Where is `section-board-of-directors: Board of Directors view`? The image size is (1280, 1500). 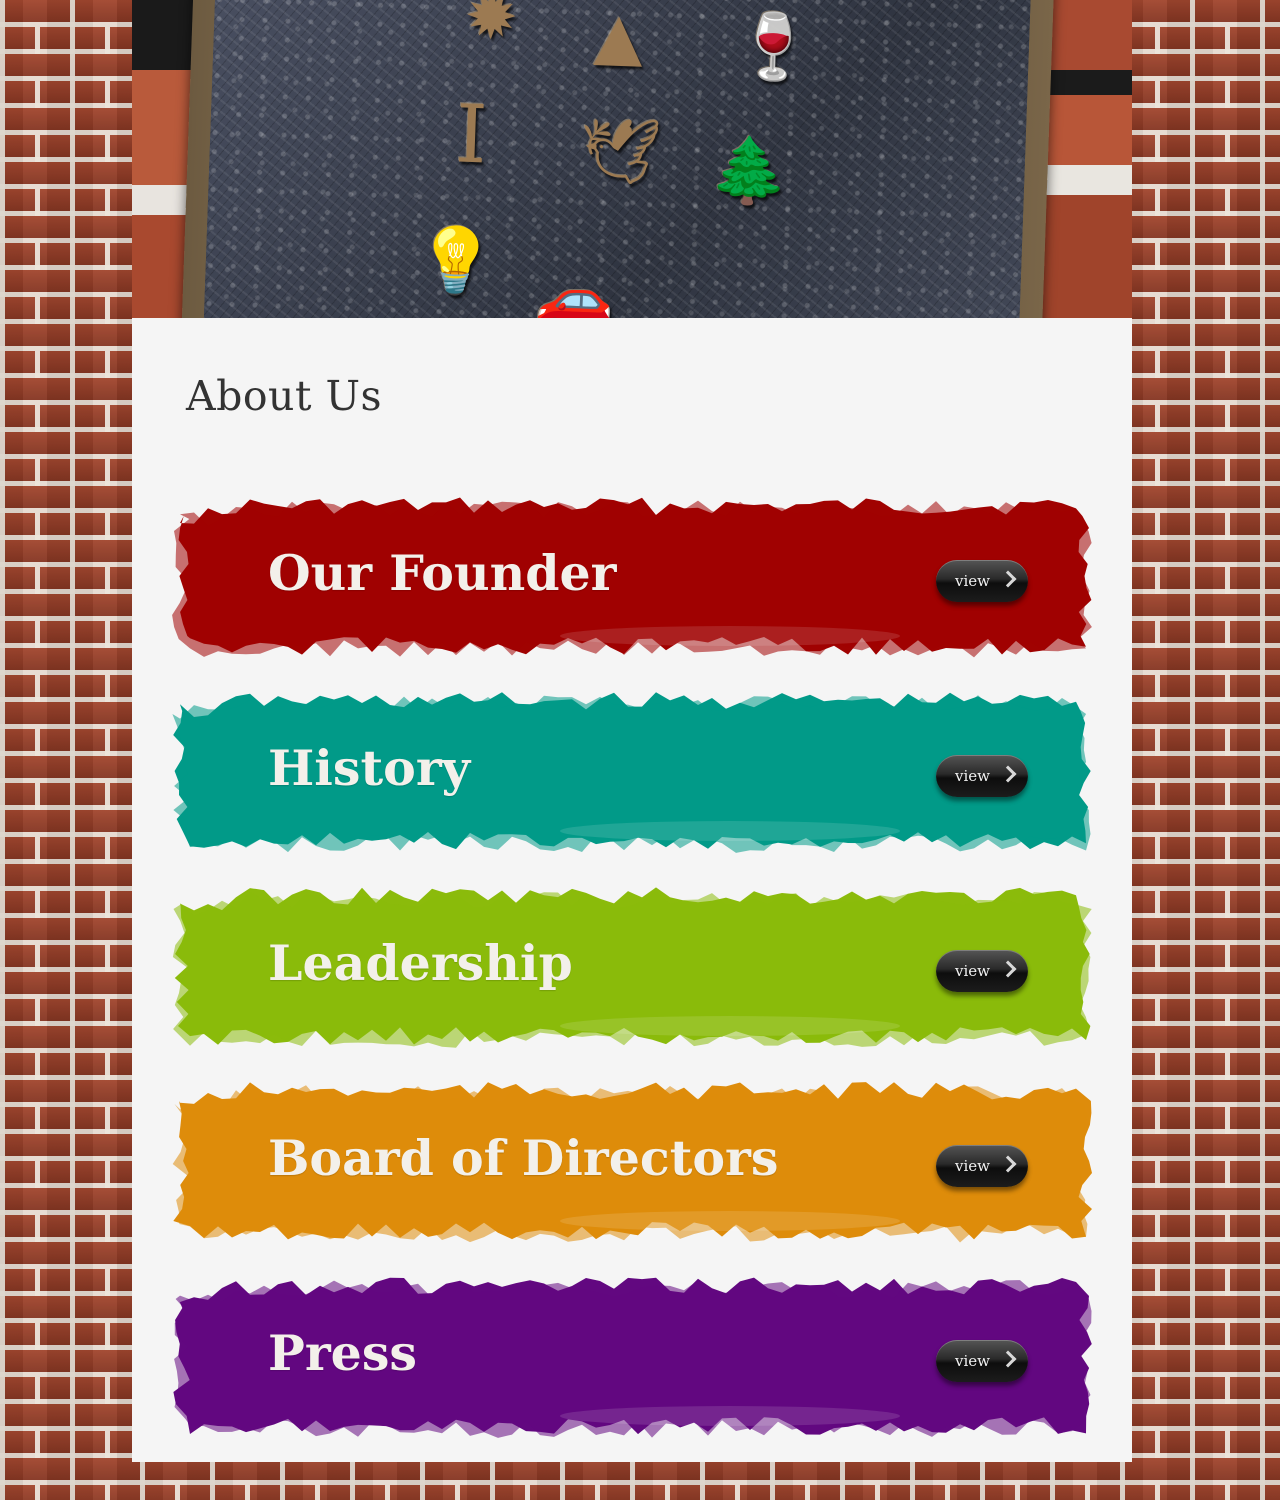 section-board-of-directors: Board of Directors view is located at coordinates (633, 1160).